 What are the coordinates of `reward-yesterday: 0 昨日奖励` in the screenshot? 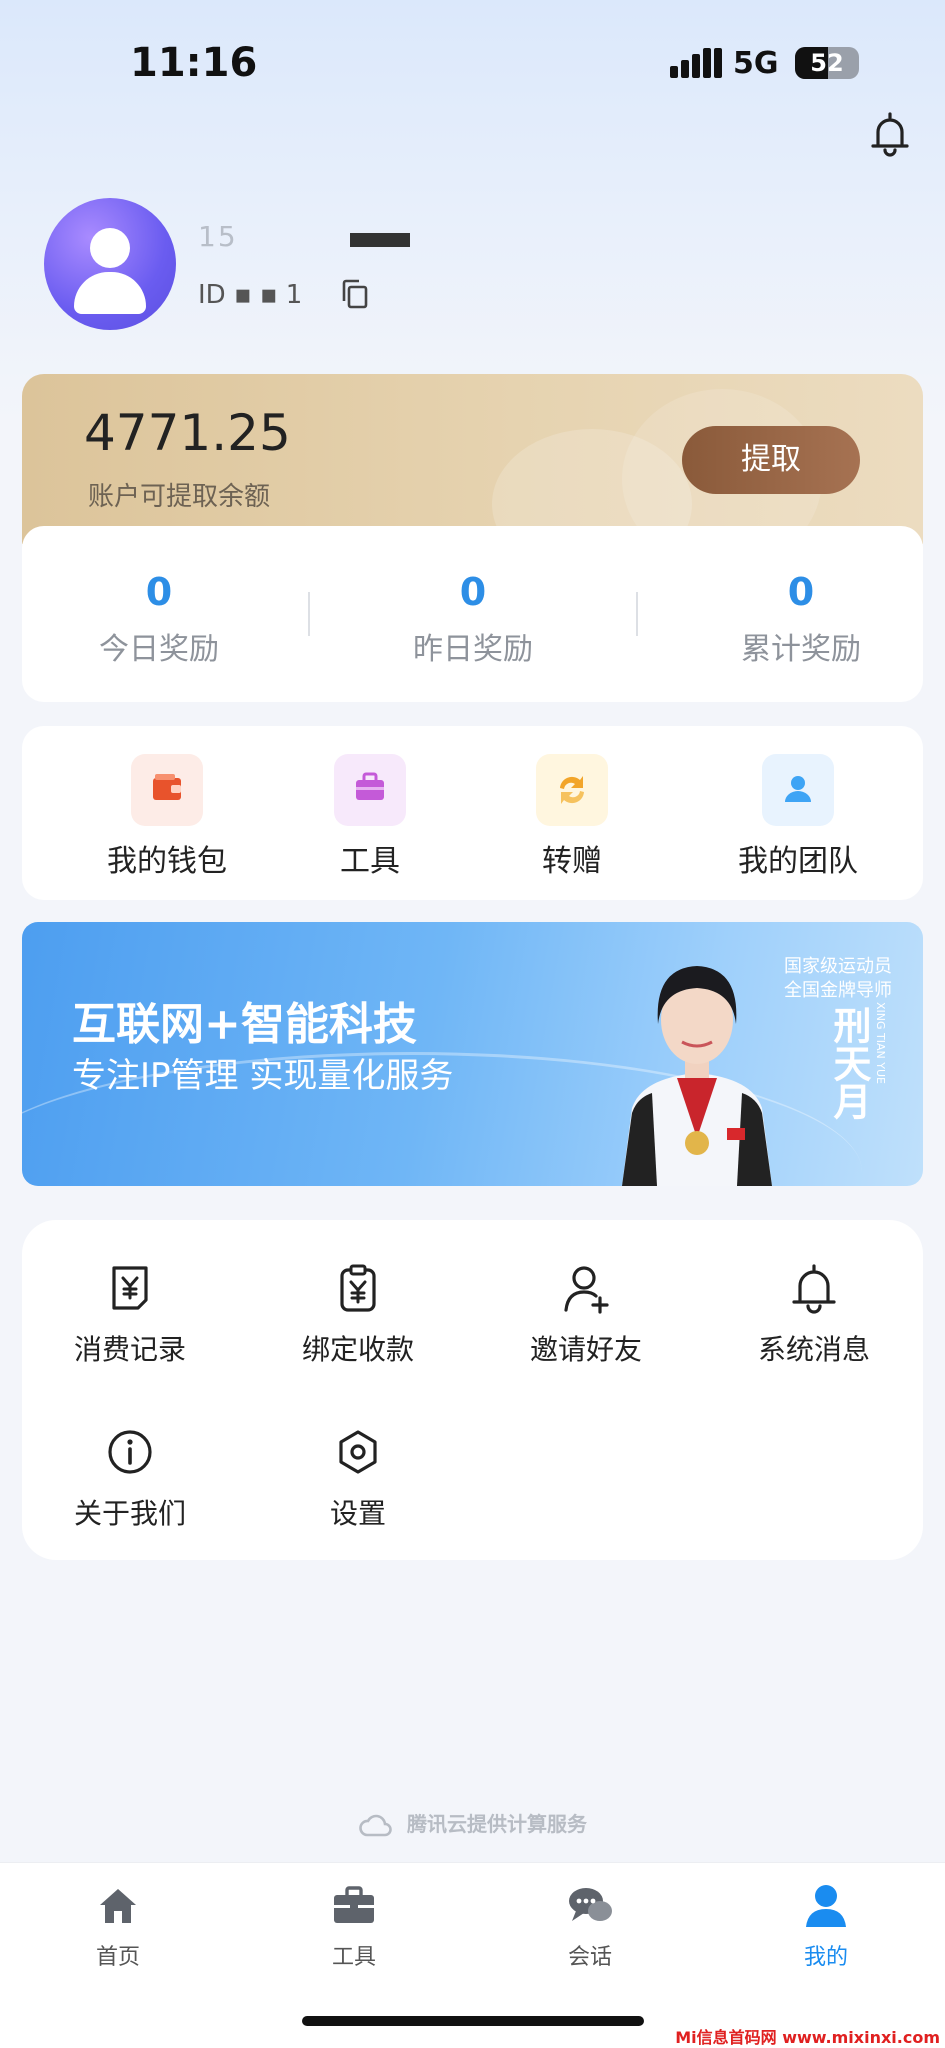 It's located at (473, 619).